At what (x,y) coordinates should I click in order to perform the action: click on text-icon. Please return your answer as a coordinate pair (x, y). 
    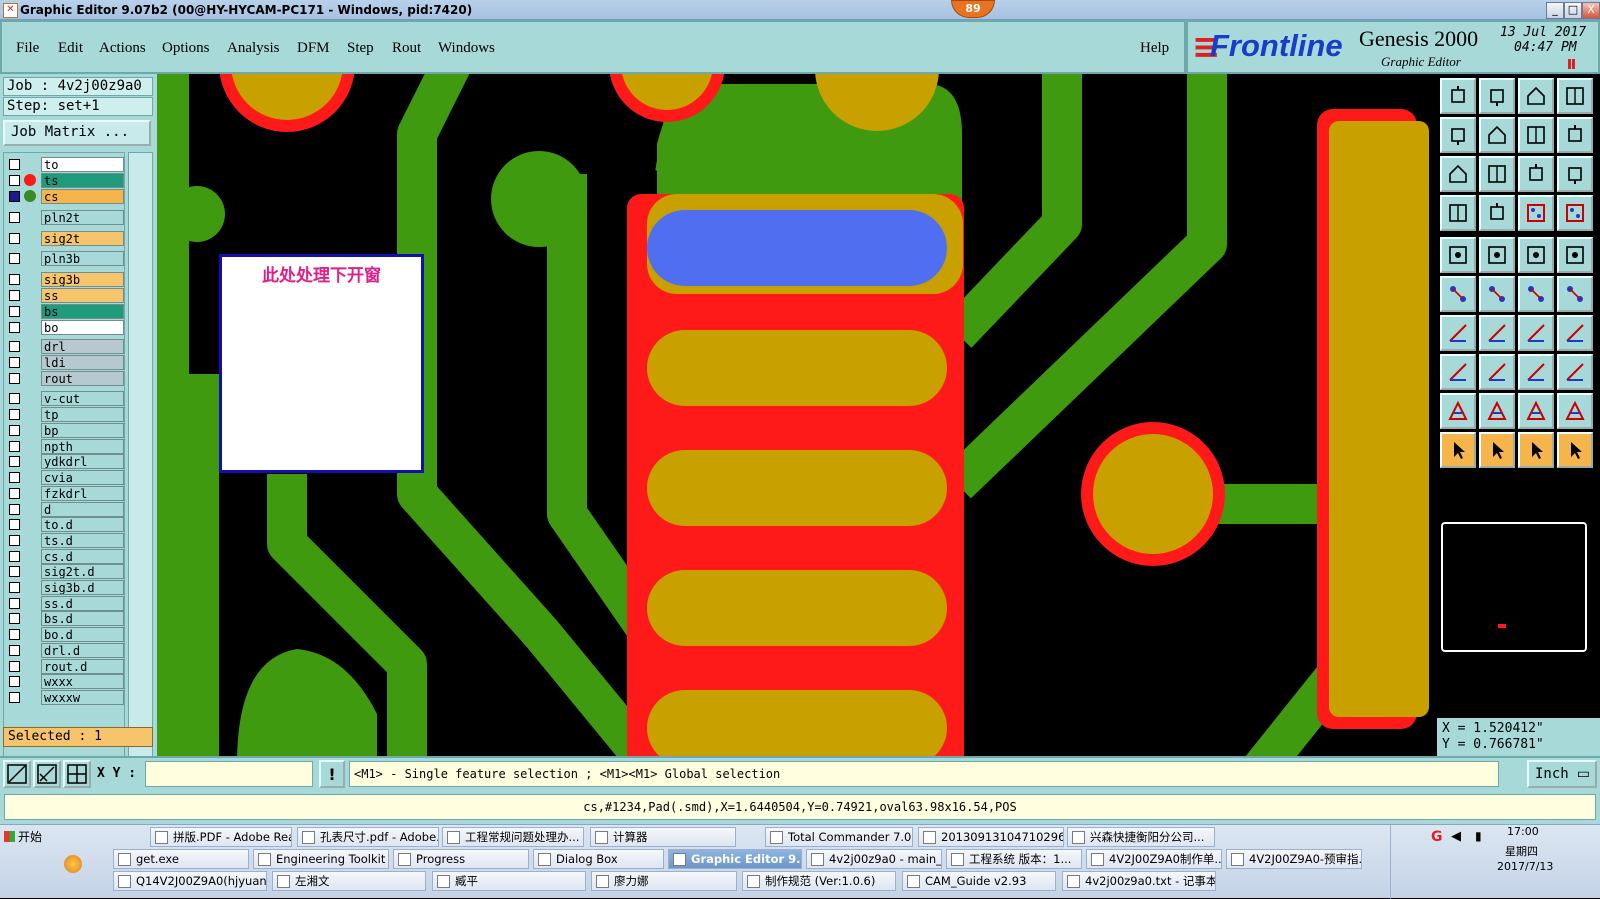
    Looking at the image, I should click on (1575, 333).